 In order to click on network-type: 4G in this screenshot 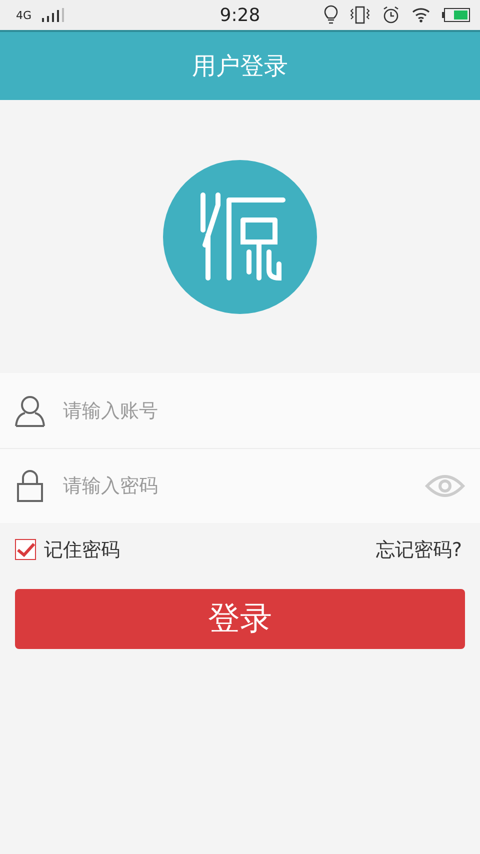, I will do `click(24, 15)`.